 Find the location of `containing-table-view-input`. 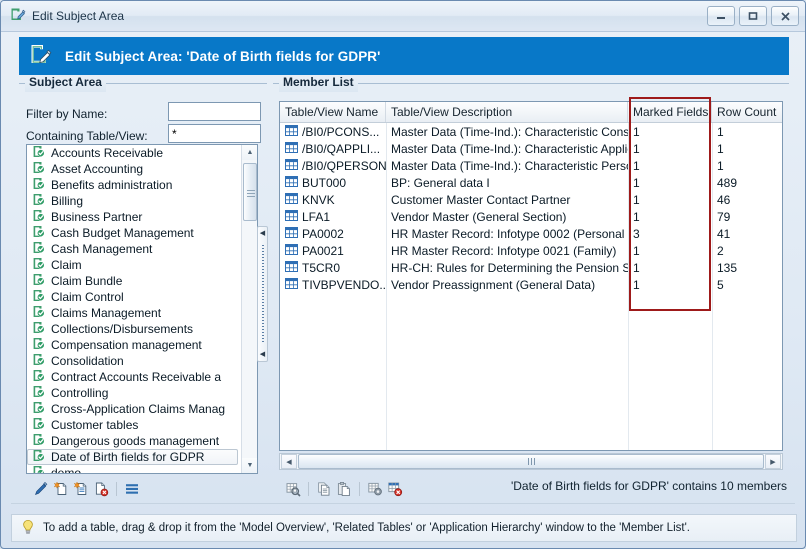

containing-table-view-input is located at coordinates (214, 133).